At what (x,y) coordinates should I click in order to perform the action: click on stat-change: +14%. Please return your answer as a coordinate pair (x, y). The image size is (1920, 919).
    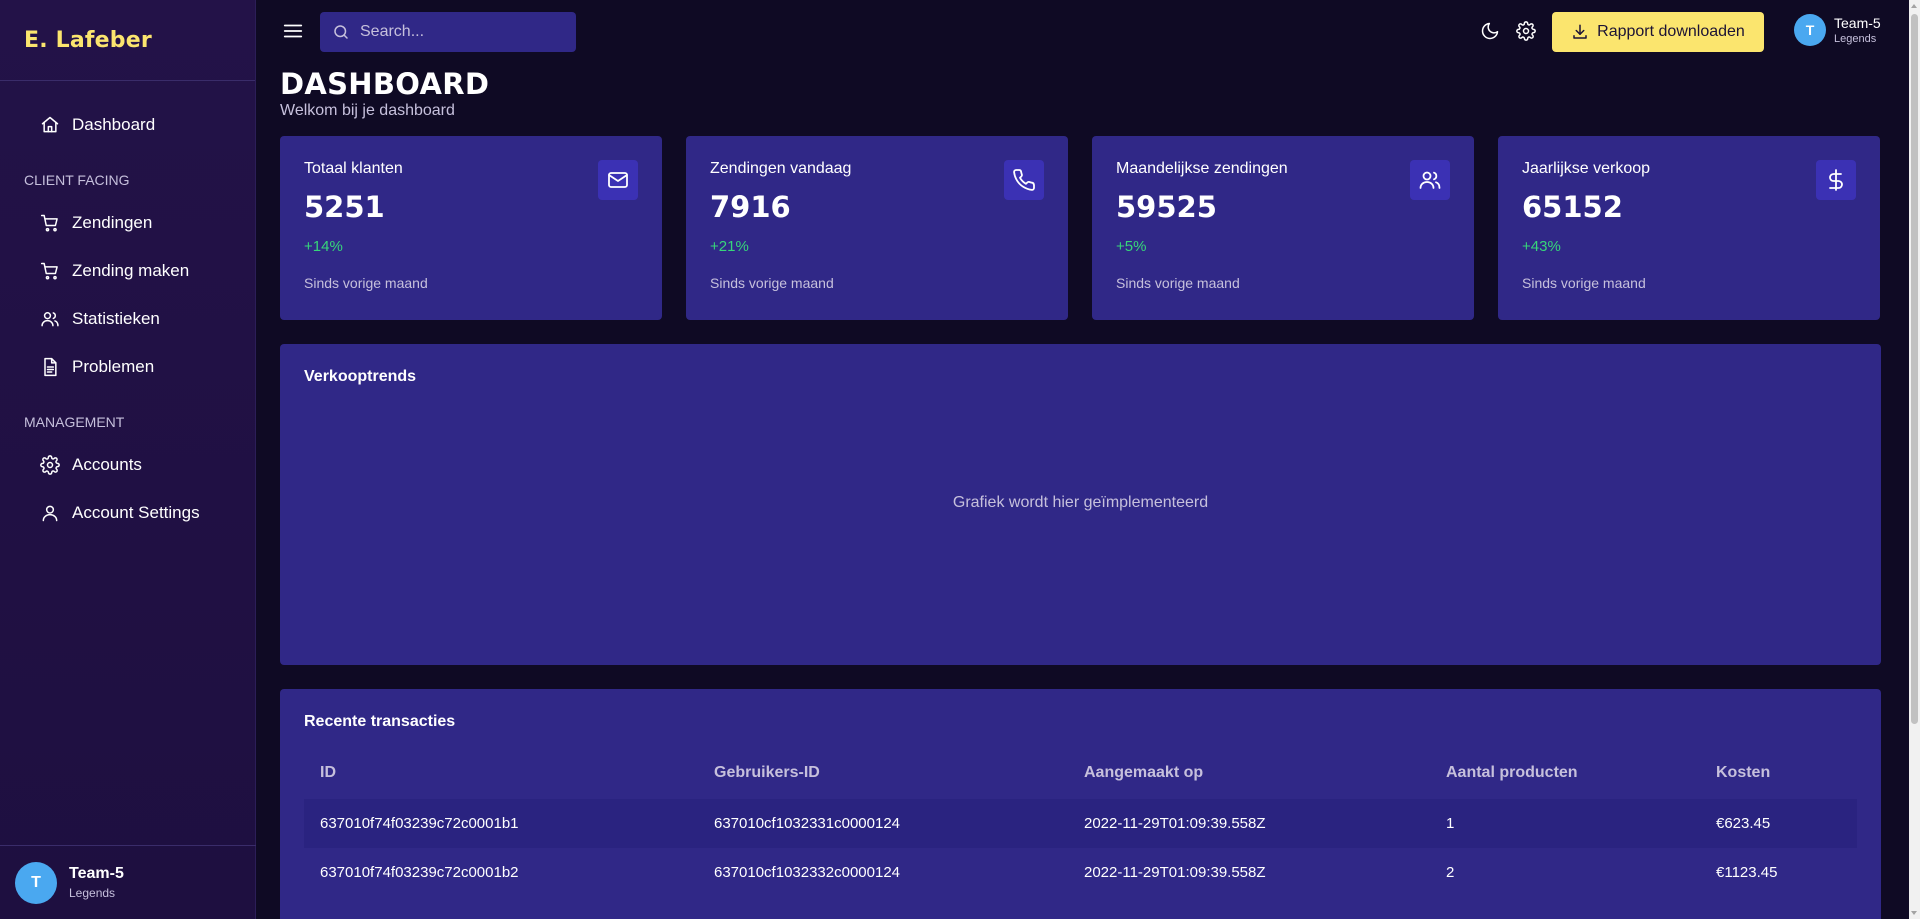
    Looking at the image, I should click on (323, 246).